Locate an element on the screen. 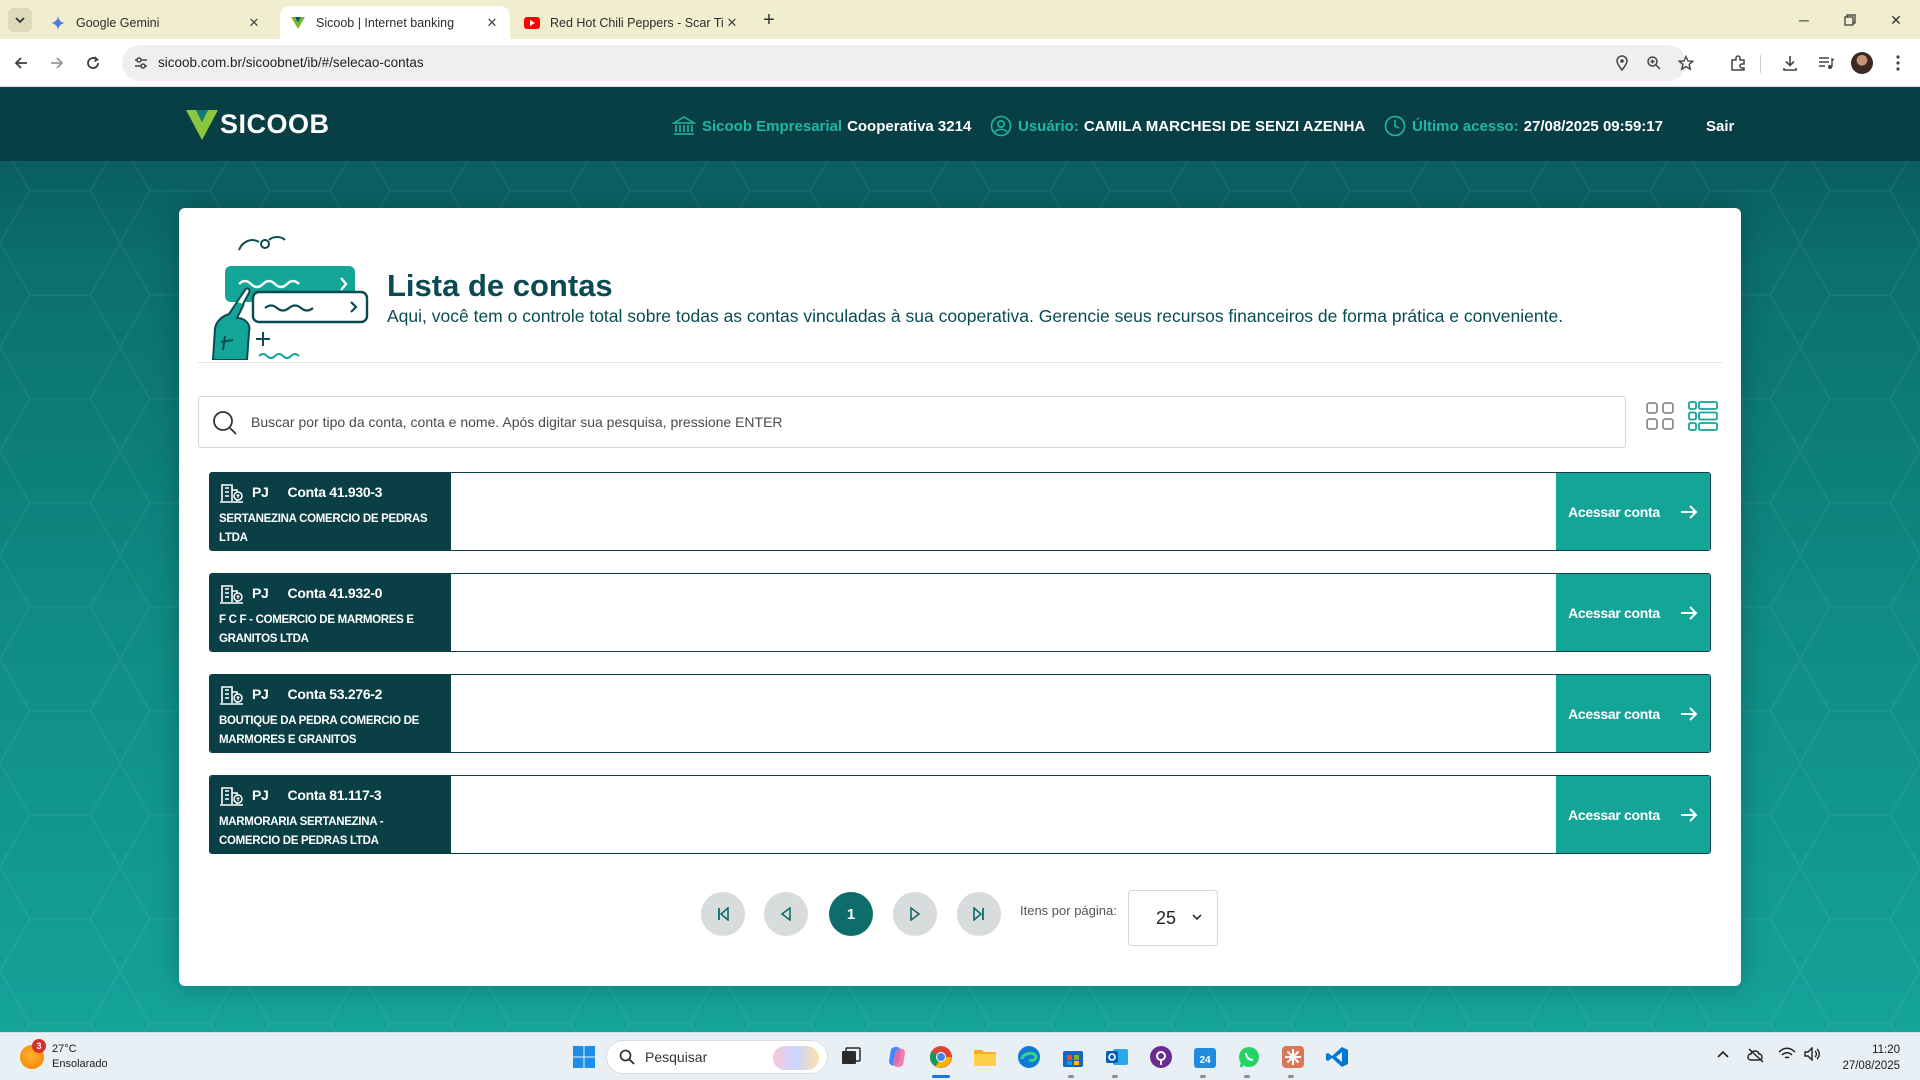 This screenshot has width=1920, height=1080. calendar-24-icon: 24 is located at coordinates (1205, 1057).